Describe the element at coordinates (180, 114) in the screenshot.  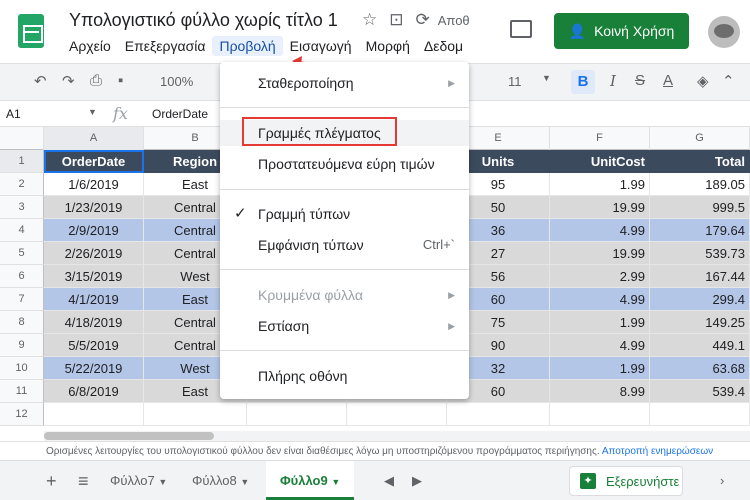
I see `formula-input: OrderDate` at that location.